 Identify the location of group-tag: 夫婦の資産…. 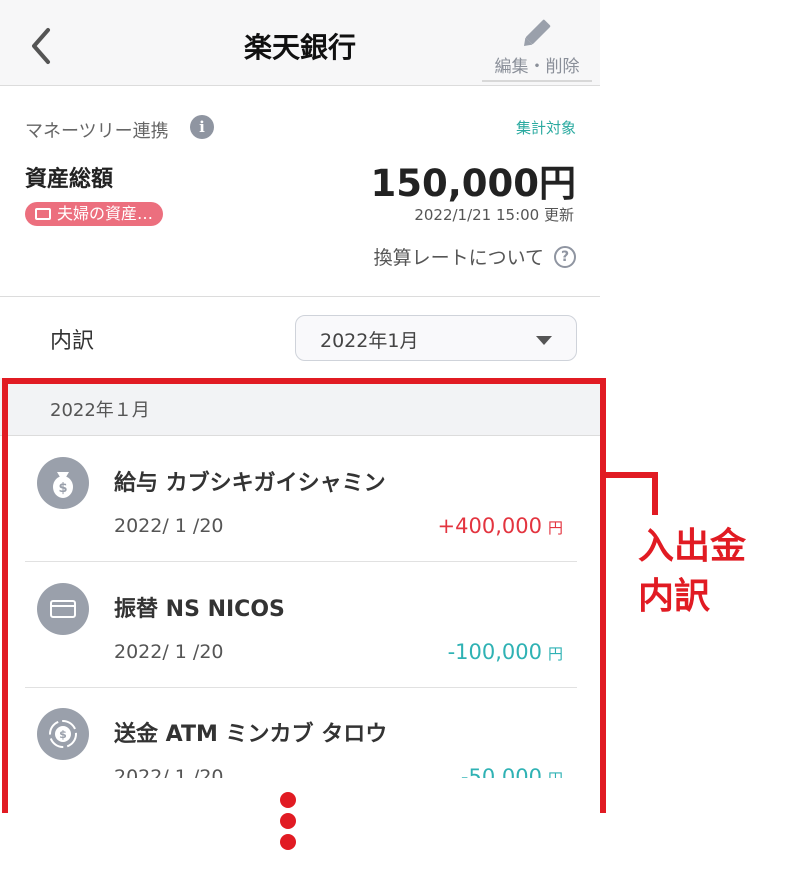
(94, 214).